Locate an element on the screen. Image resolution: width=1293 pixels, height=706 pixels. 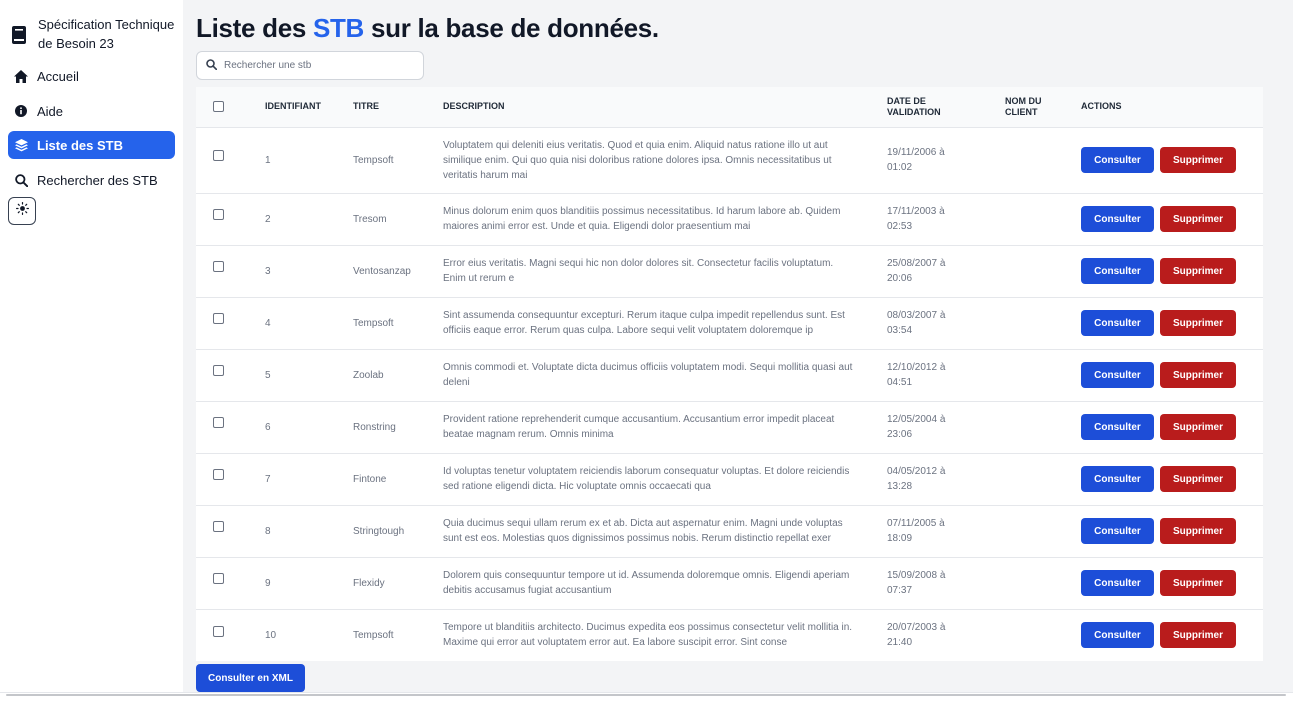
cell-date: 19/11/2006 à 01:02 is located at coordinates (946, 160).